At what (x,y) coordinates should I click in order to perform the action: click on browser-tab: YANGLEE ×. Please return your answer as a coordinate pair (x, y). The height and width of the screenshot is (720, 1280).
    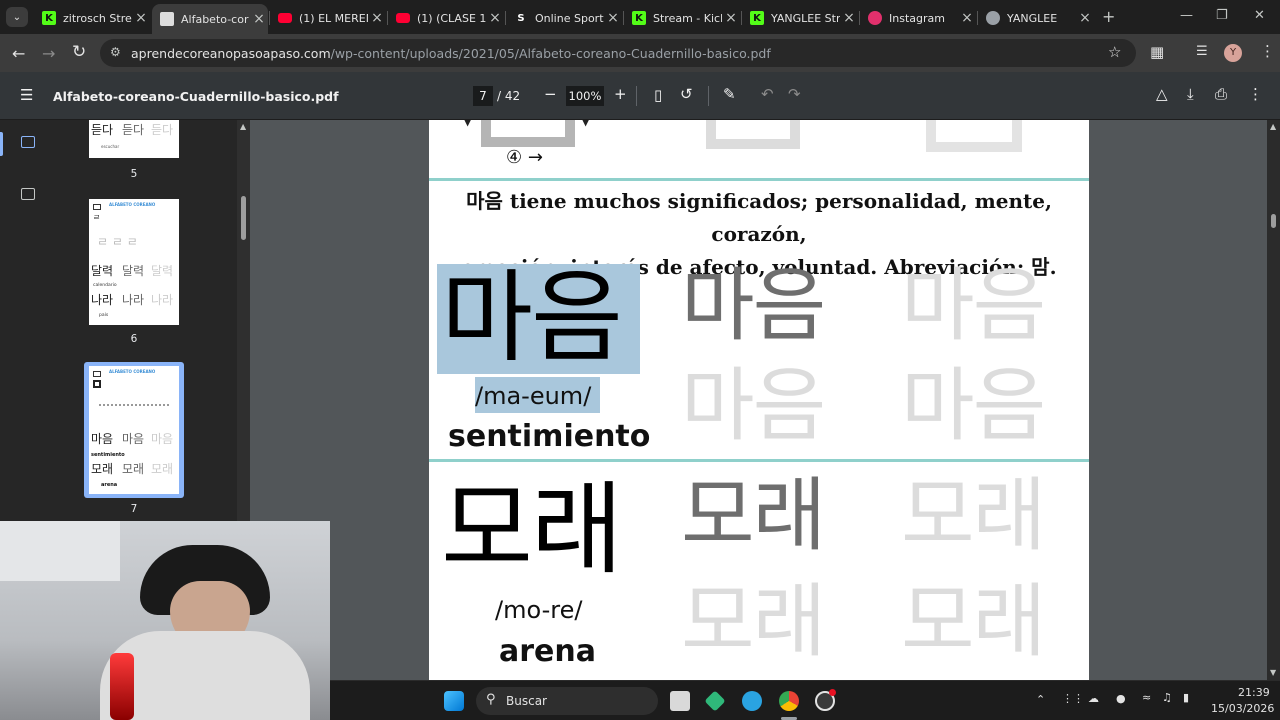
    Looking at the image, I should click on (1036, 18).